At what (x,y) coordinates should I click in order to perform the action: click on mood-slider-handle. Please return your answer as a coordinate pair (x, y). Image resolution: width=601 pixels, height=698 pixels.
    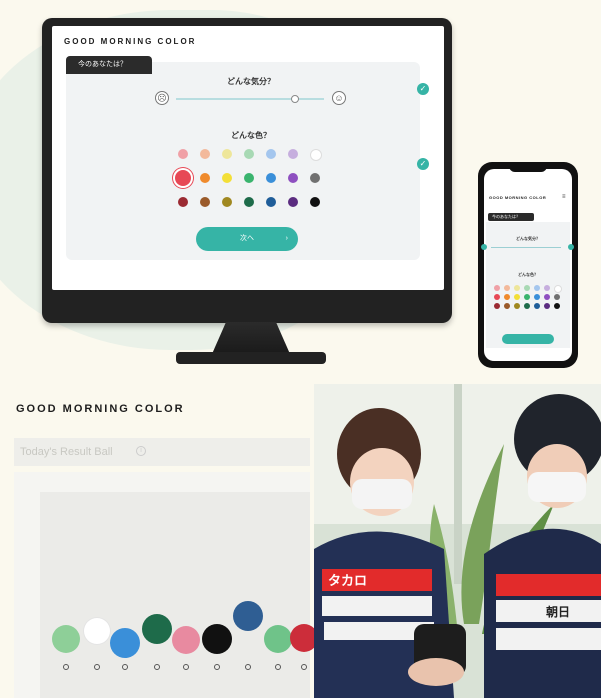
    Looking at the image, I should click on (295, 99).